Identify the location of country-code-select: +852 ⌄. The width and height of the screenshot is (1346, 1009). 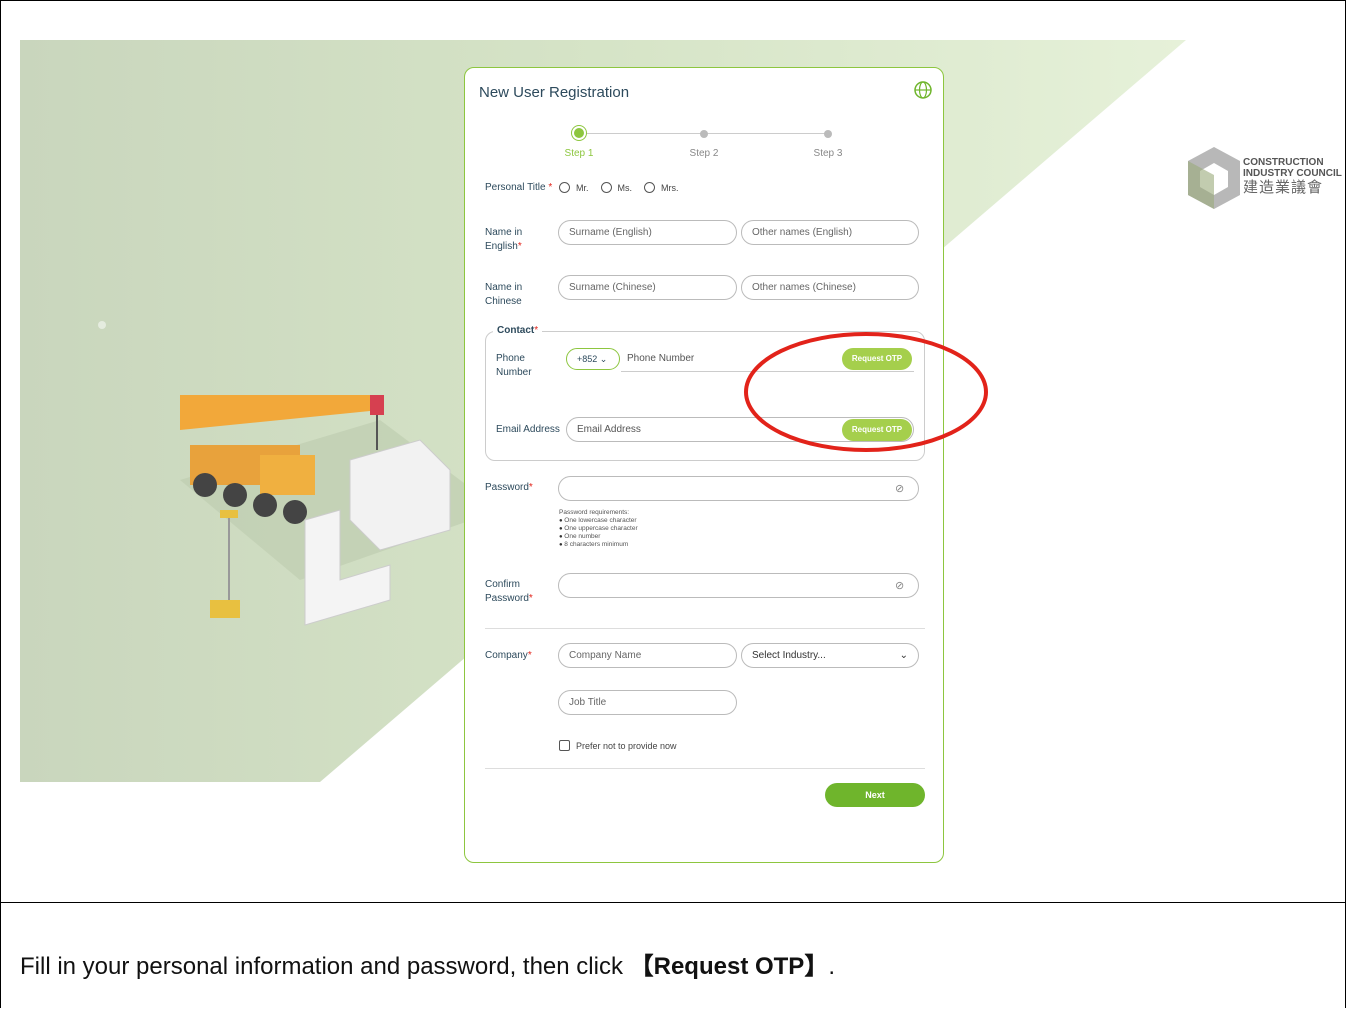
(593, 359).